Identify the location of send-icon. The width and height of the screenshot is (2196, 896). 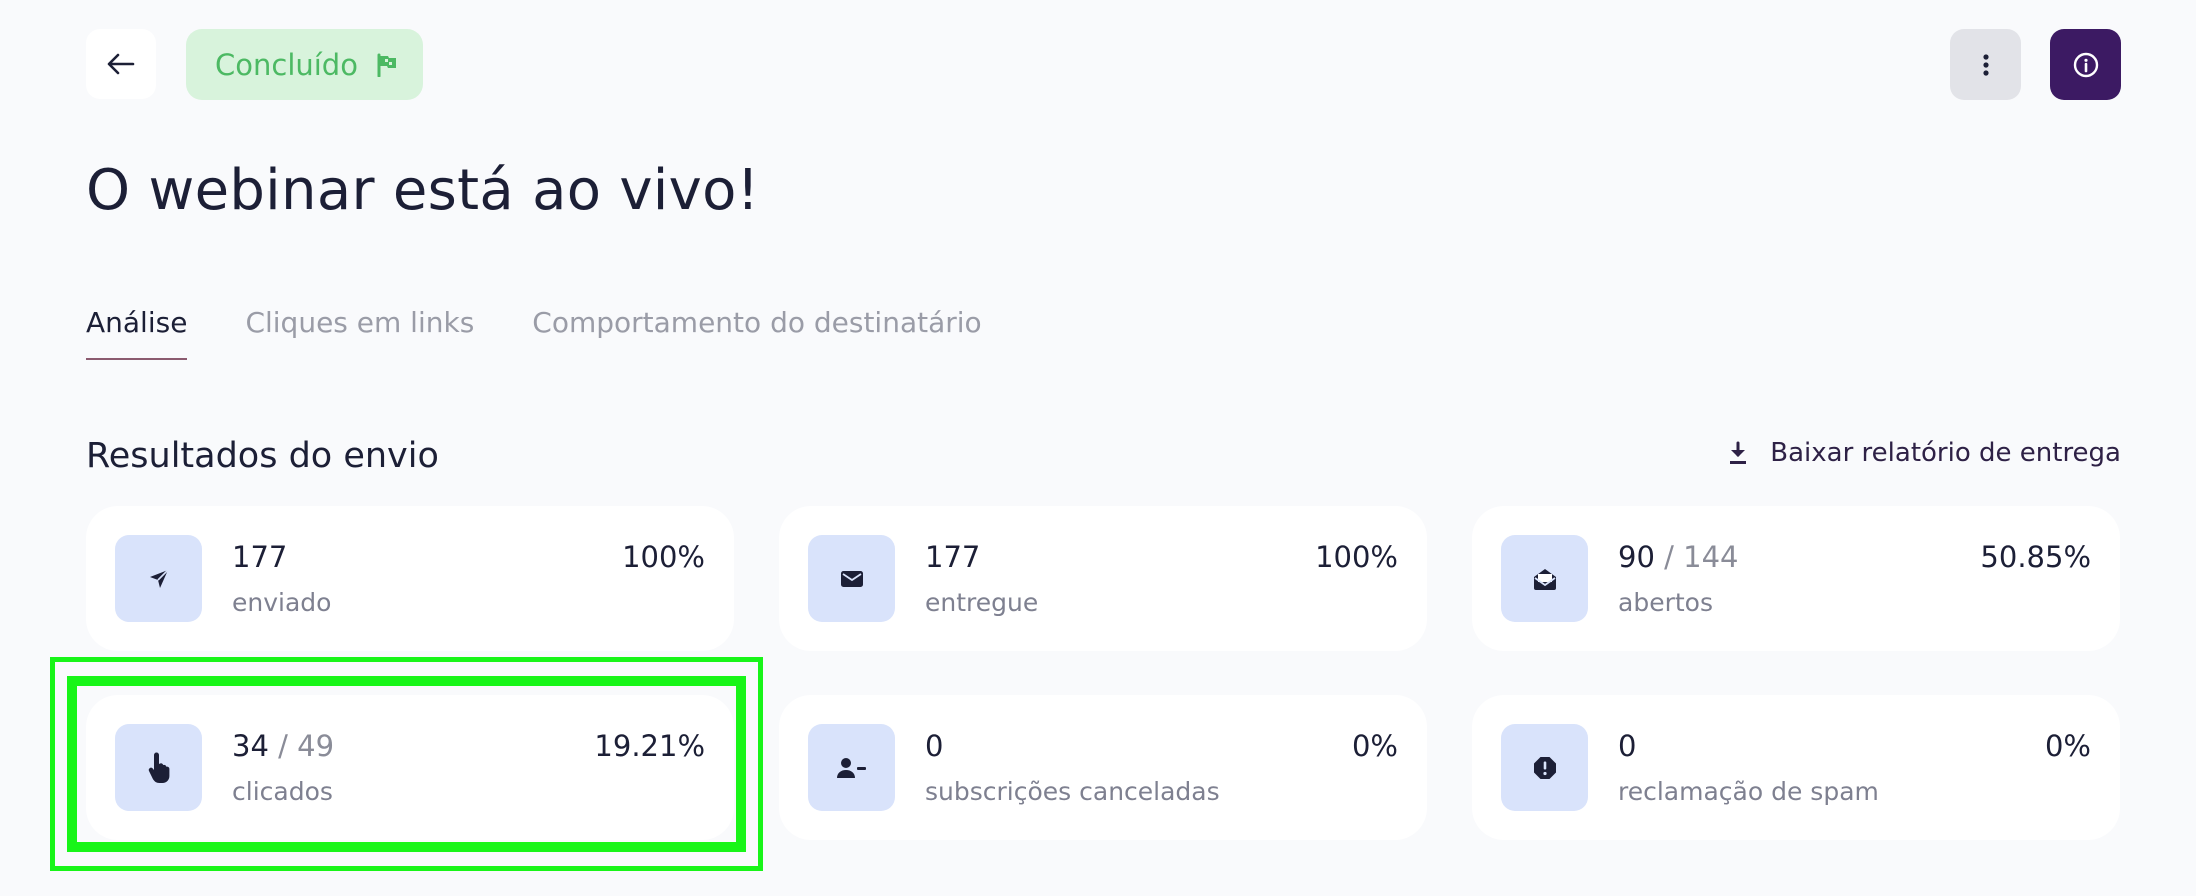
(159, 578).